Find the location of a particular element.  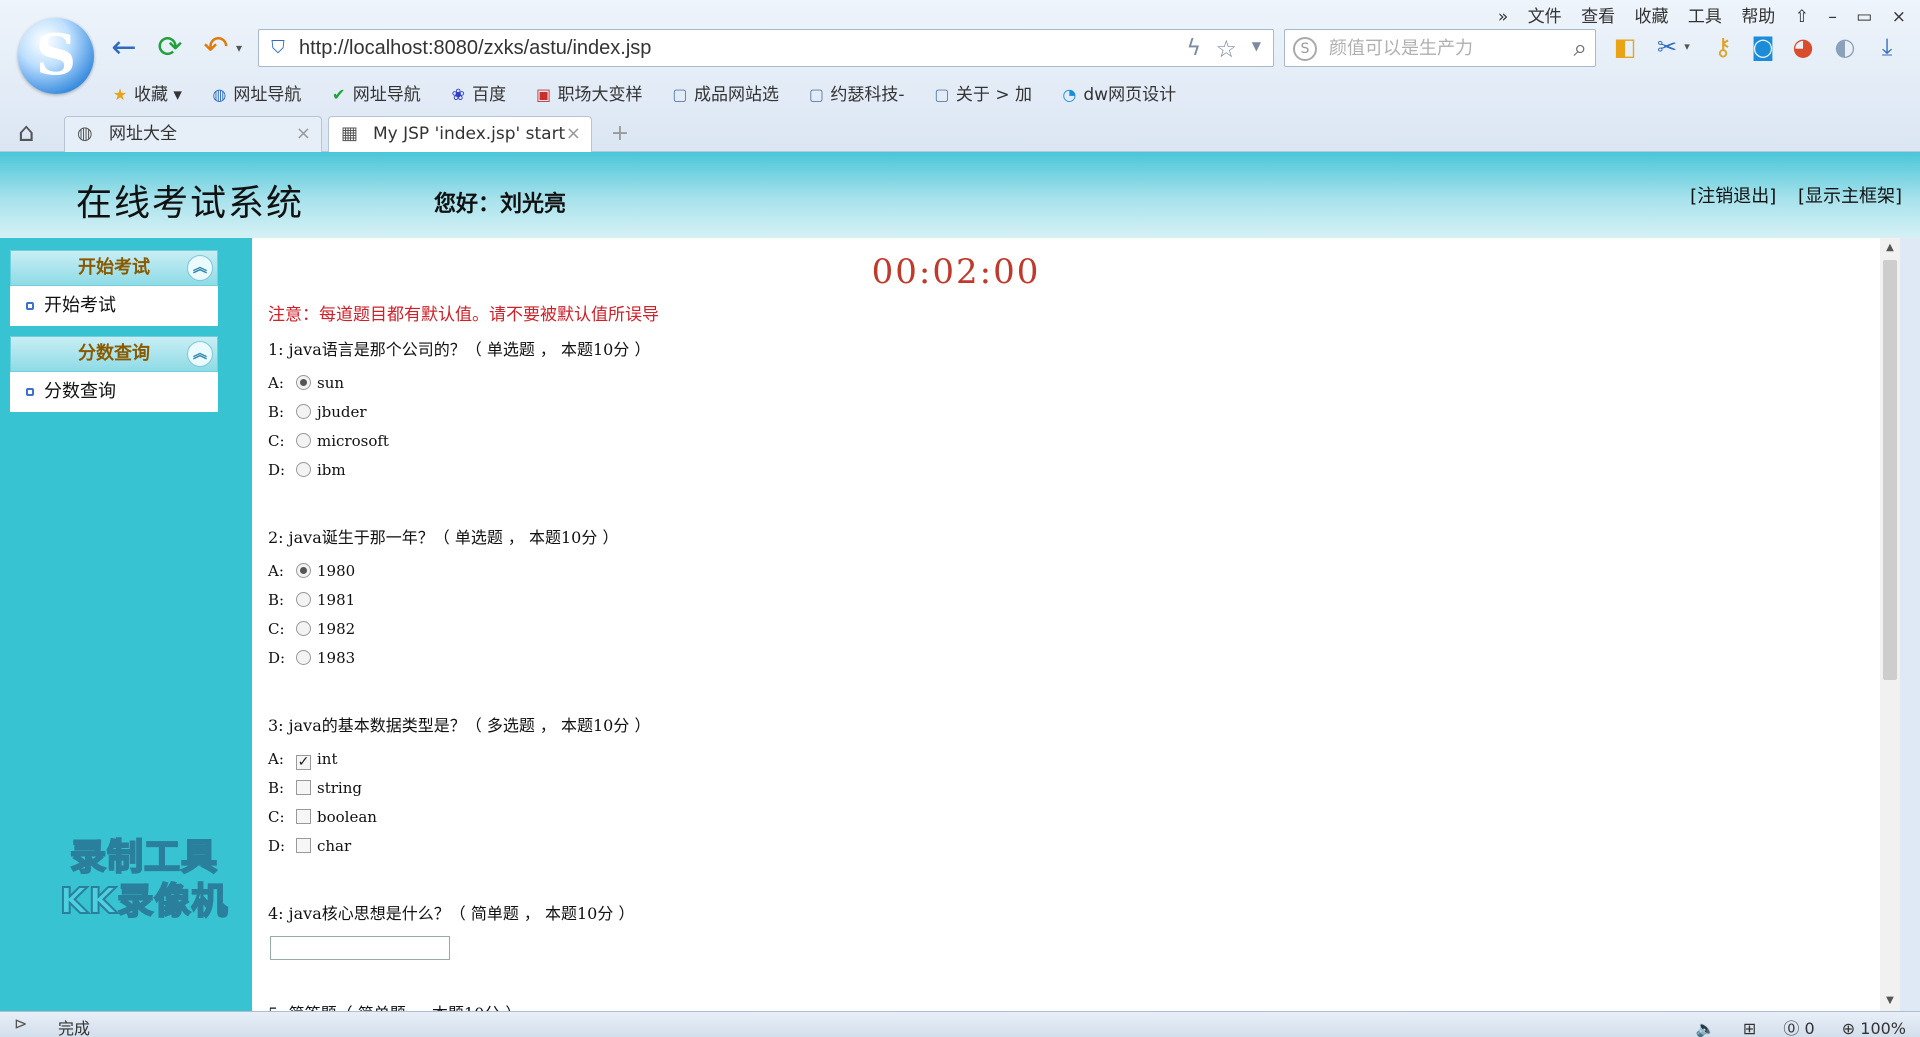

option-row: C: boolean is located at coordinates (322, 817).